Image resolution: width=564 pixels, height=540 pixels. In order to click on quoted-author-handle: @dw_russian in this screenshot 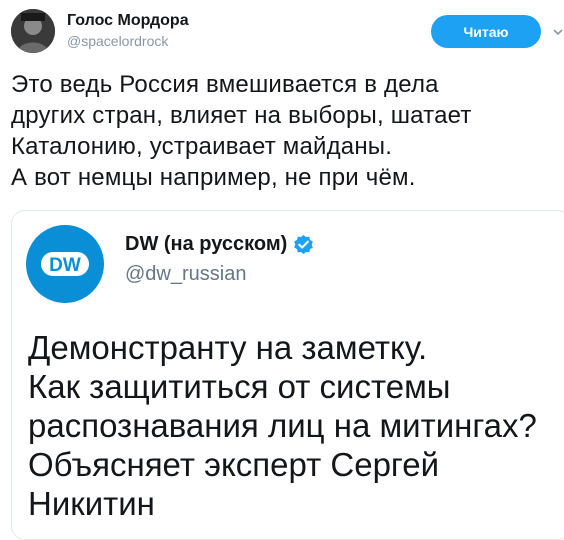, I will do `click(185, 274)`.